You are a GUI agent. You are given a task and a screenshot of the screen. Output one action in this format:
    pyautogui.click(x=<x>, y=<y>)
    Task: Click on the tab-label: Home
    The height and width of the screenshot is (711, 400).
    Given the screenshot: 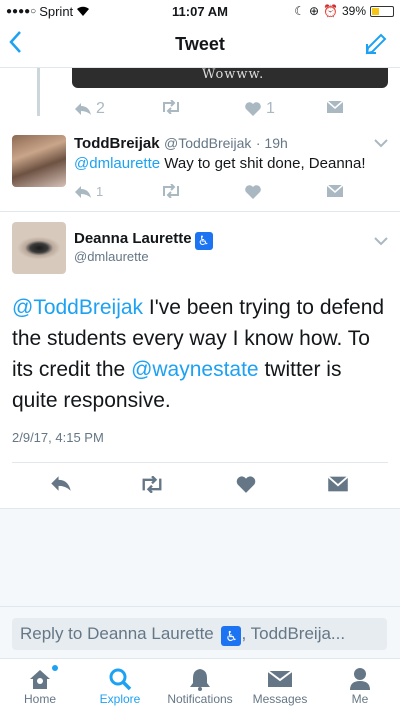 What is the action you would take?
    pyautogui.click(x=39, y=699)
    